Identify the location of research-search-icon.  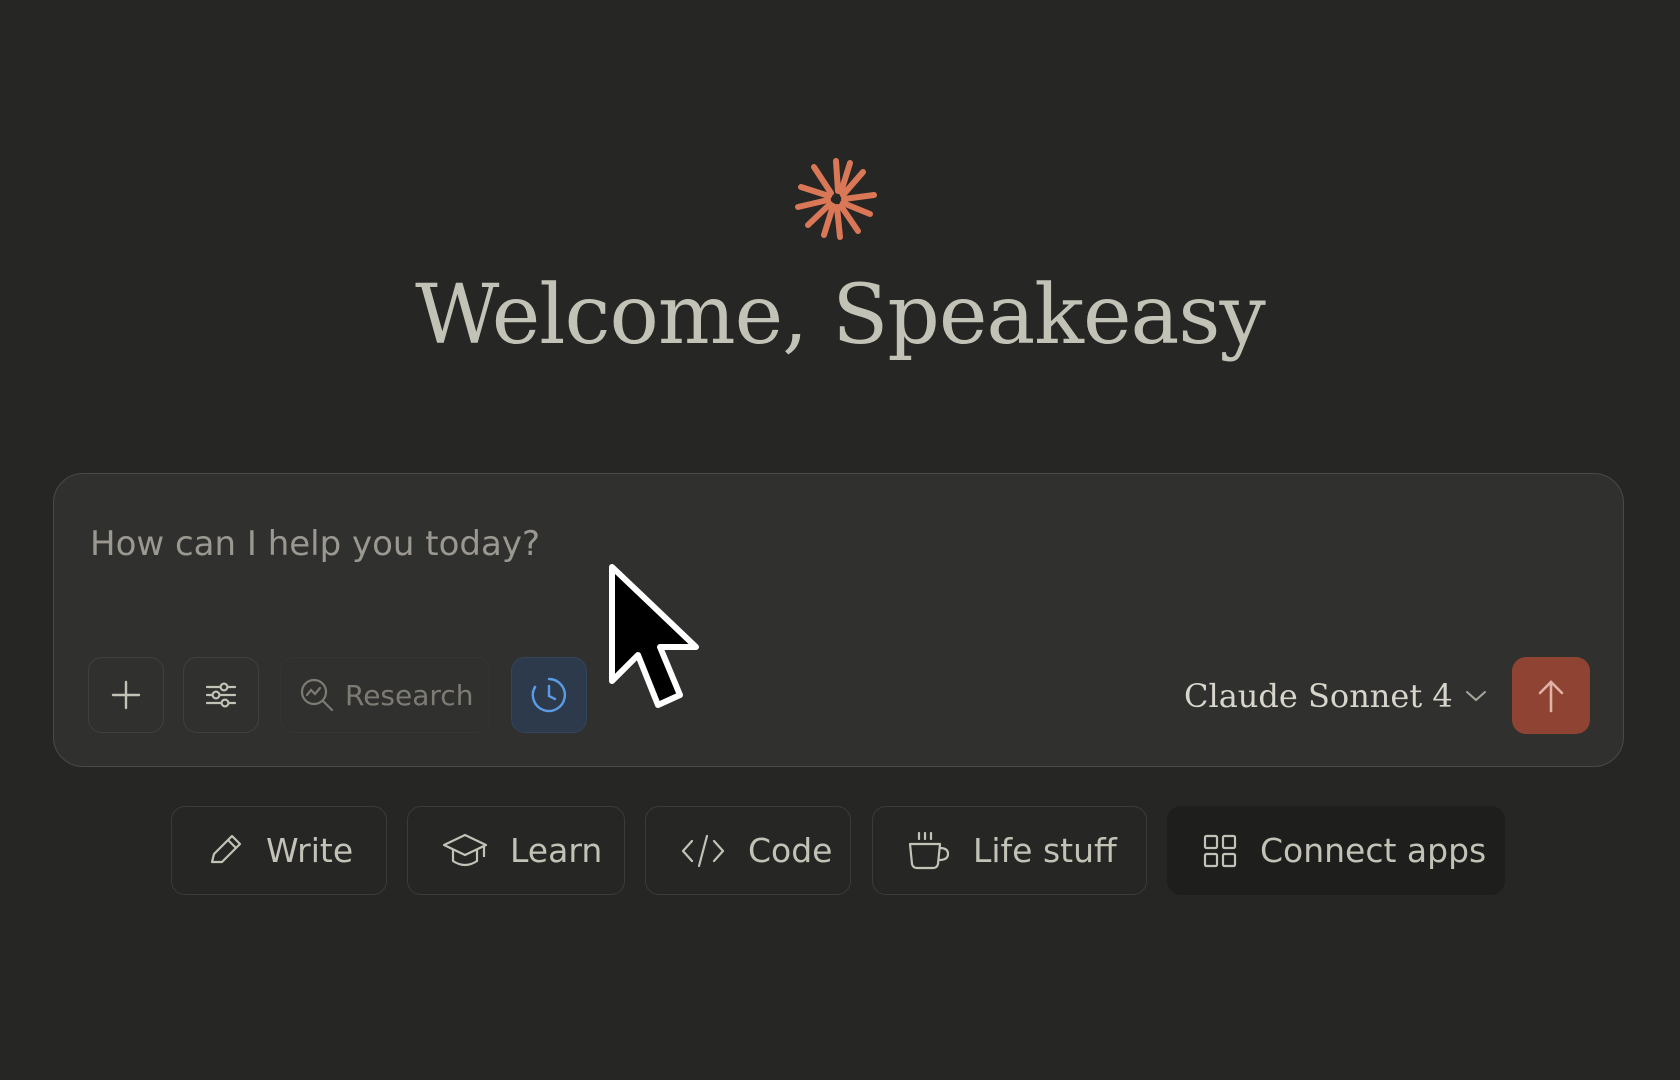
(317, 695).